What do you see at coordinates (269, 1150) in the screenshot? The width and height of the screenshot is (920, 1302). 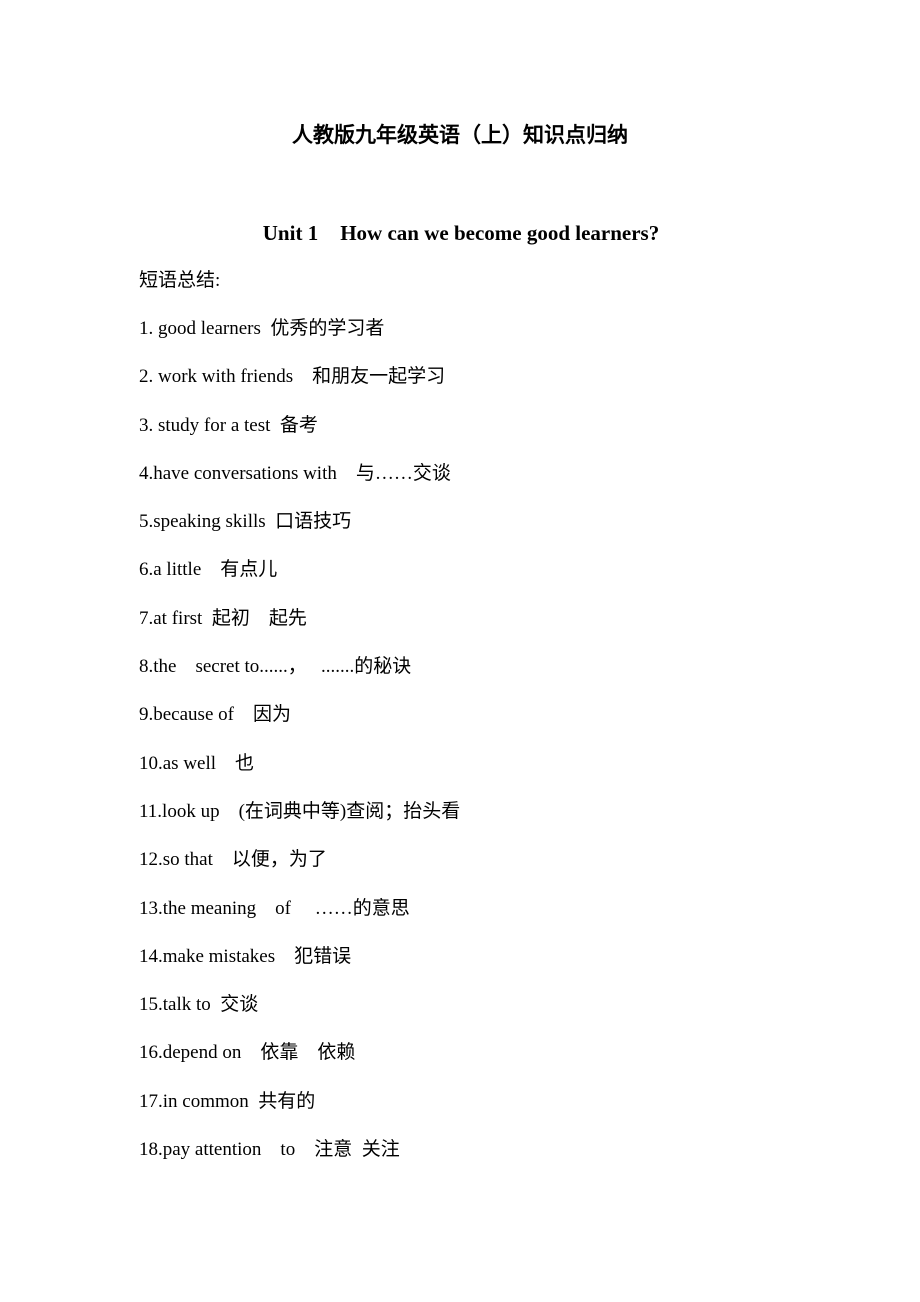 I see `phrase-item: 18.pay attention to 注意 关注` at bounding box center [269, 1150].